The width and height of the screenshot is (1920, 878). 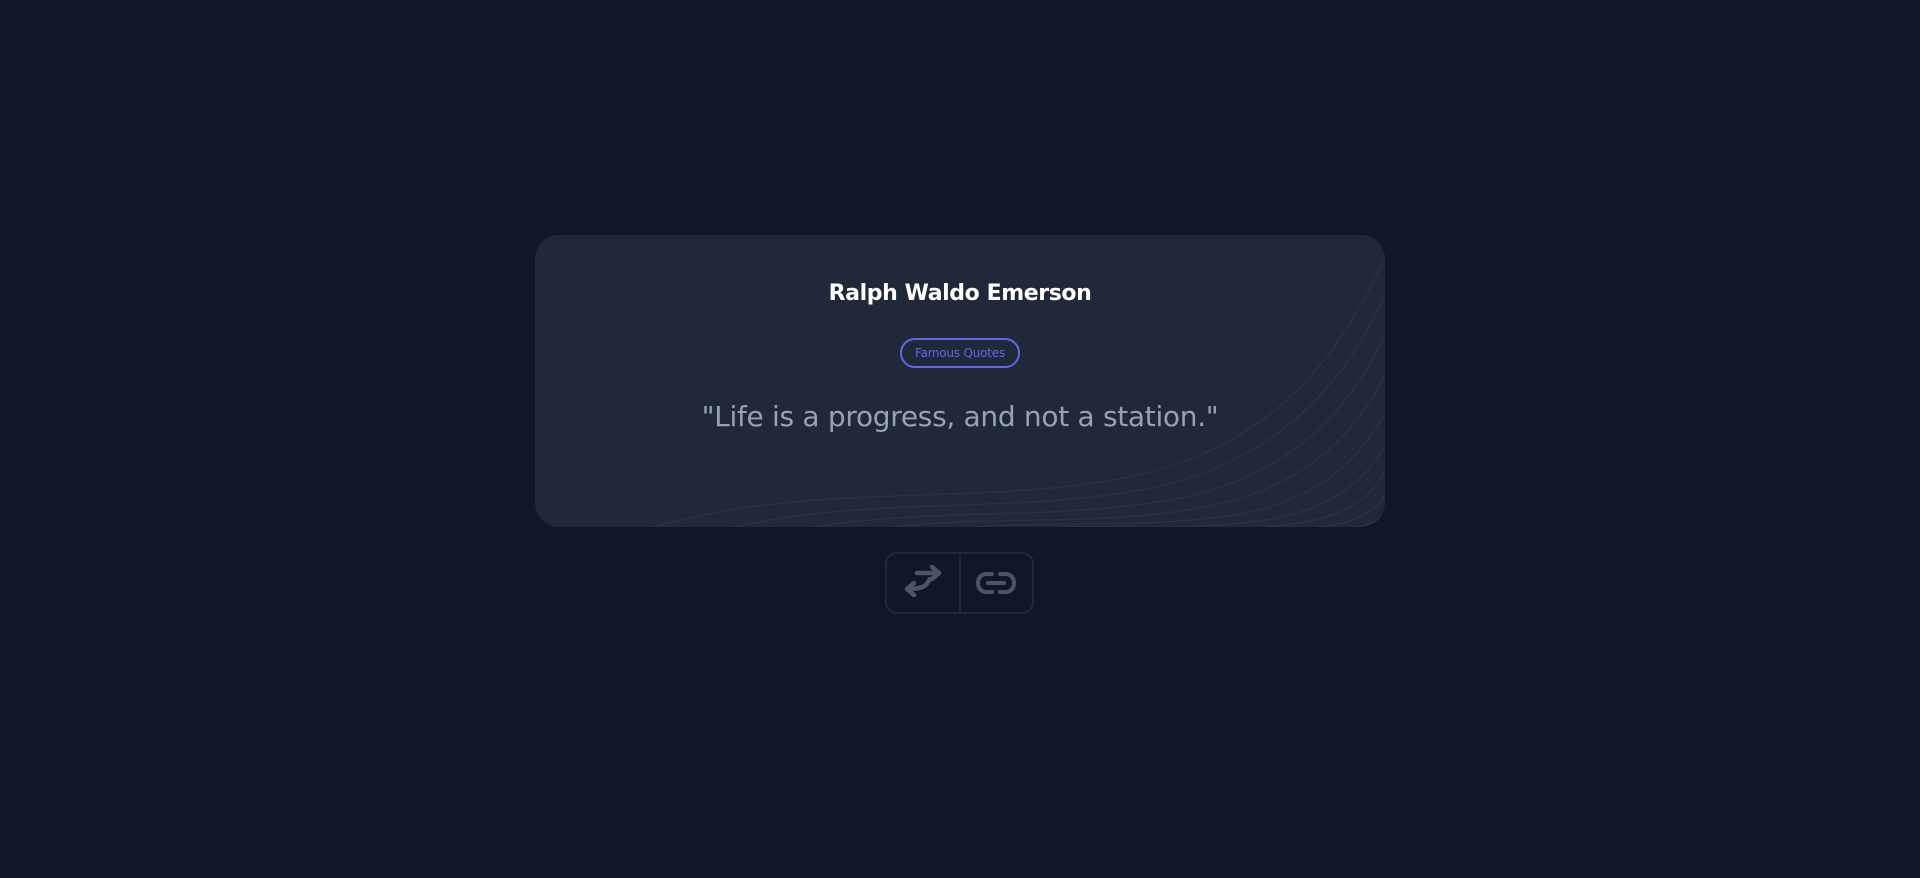 I want to click on category-tag: Famous Quotes, so click(x=960, y=353).